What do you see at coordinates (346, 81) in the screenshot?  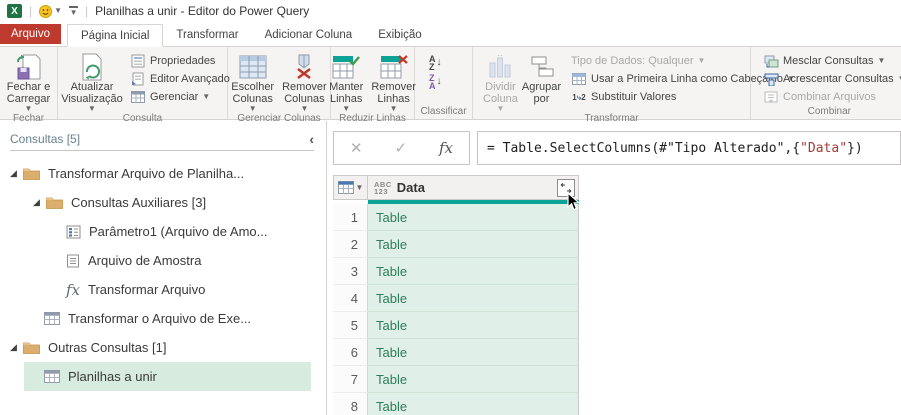 I see `keep-rows-button: Manter Linhas ▼` at bounding box center [346, 81].